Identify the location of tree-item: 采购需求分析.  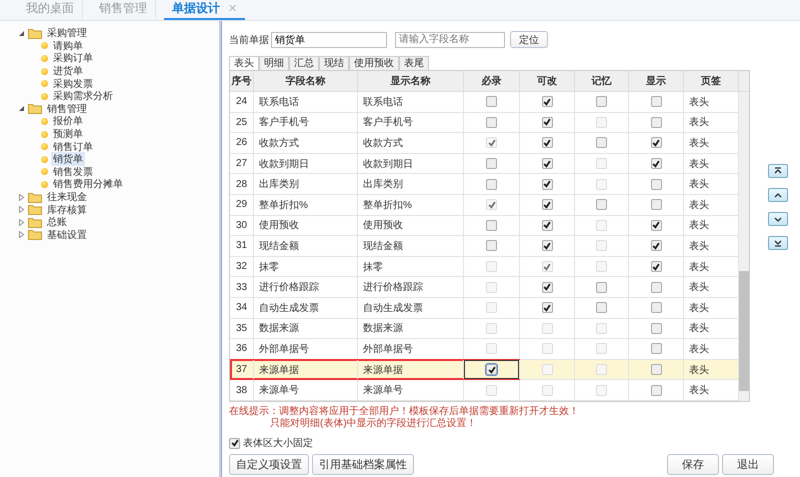
(83, 96).